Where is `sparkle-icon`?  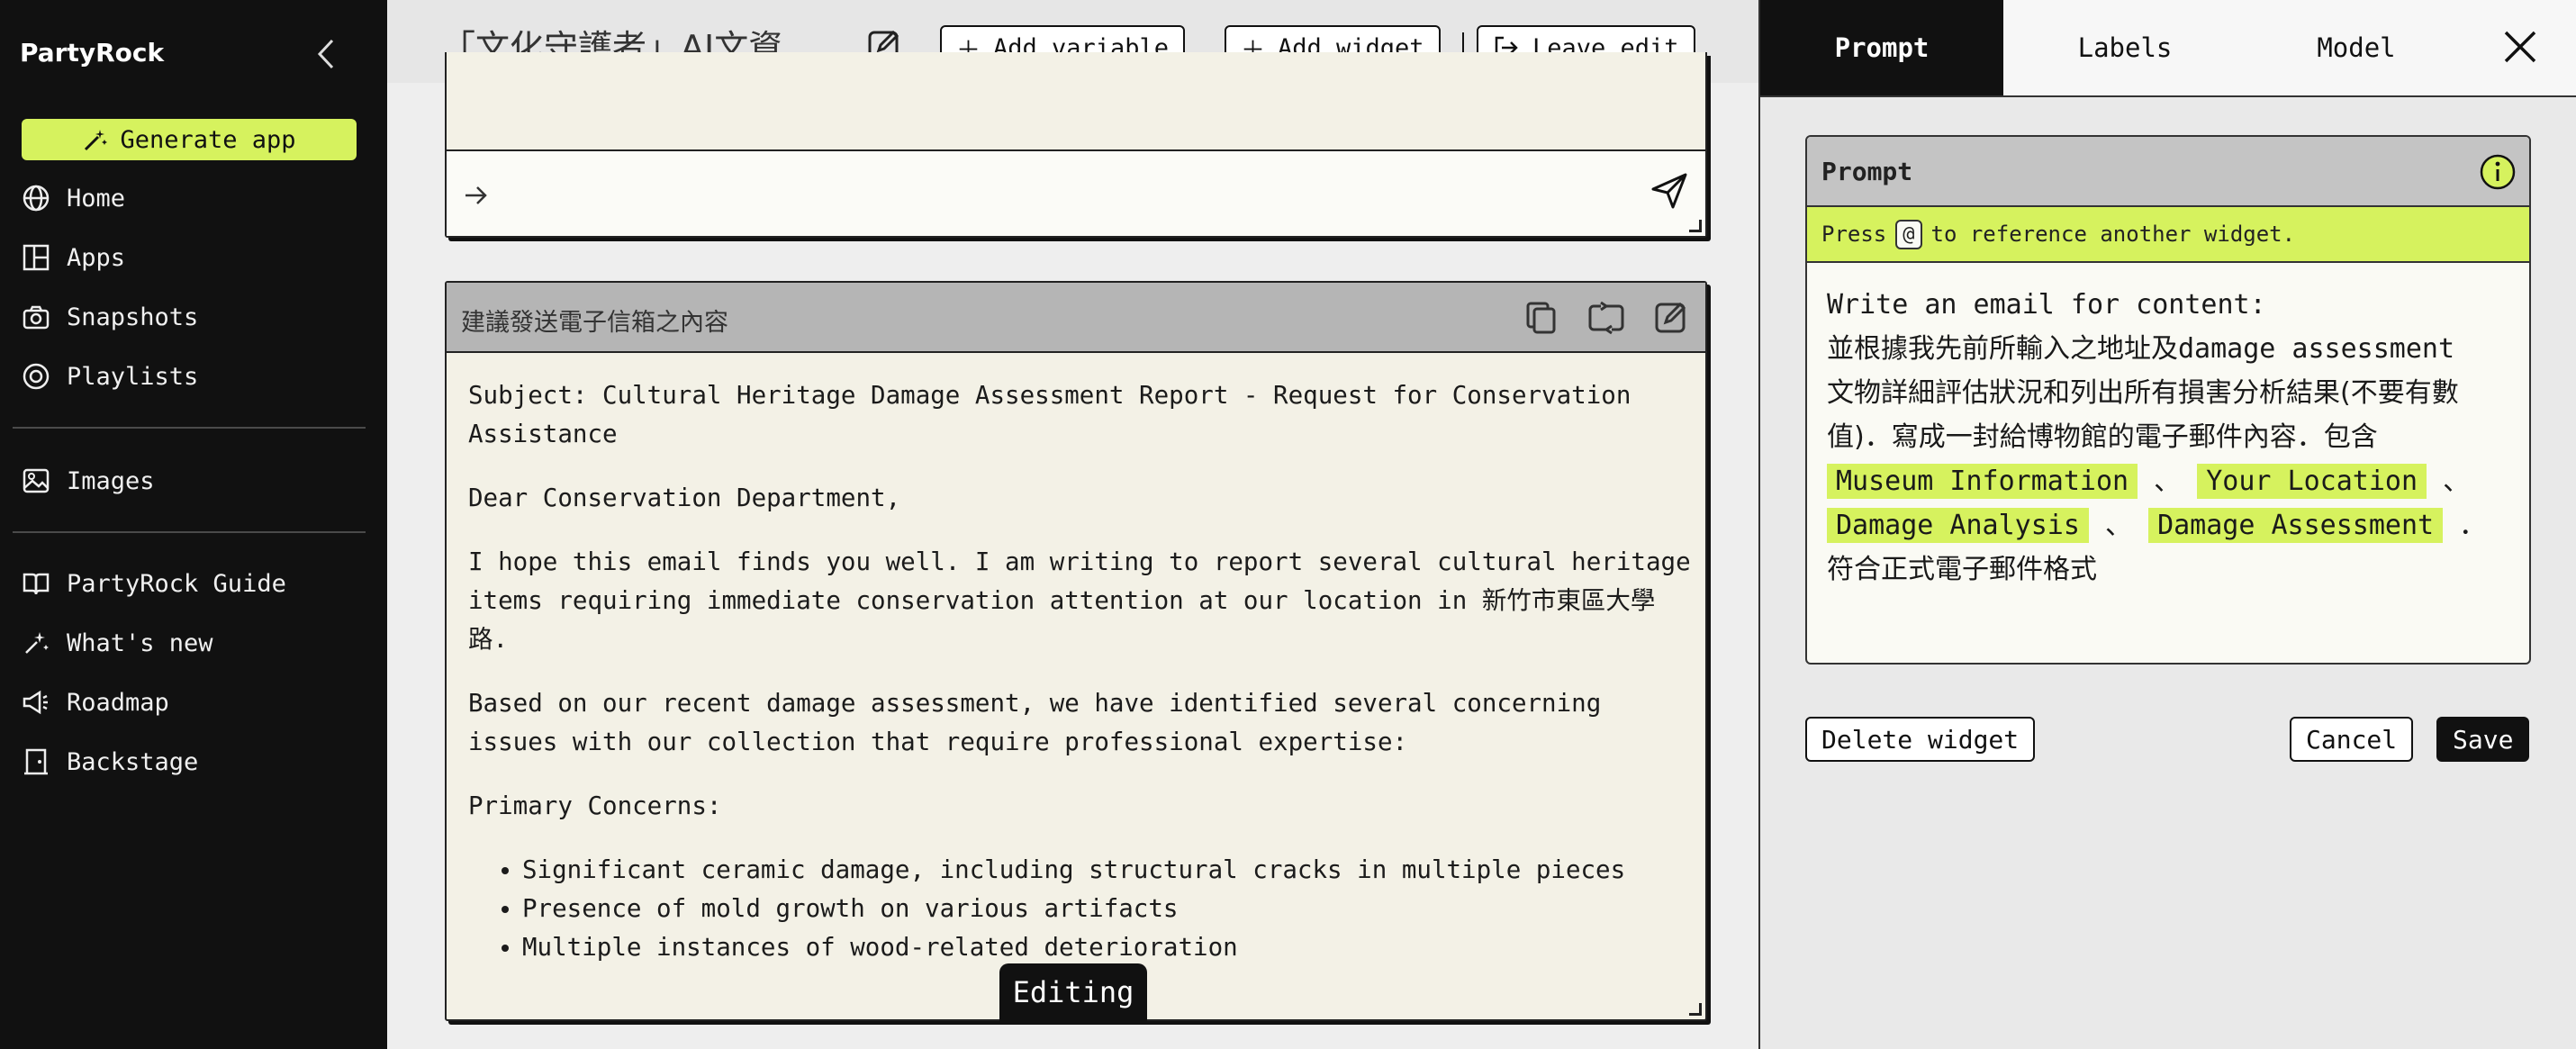 sparkle-icon is located at coordinates (37, 643).